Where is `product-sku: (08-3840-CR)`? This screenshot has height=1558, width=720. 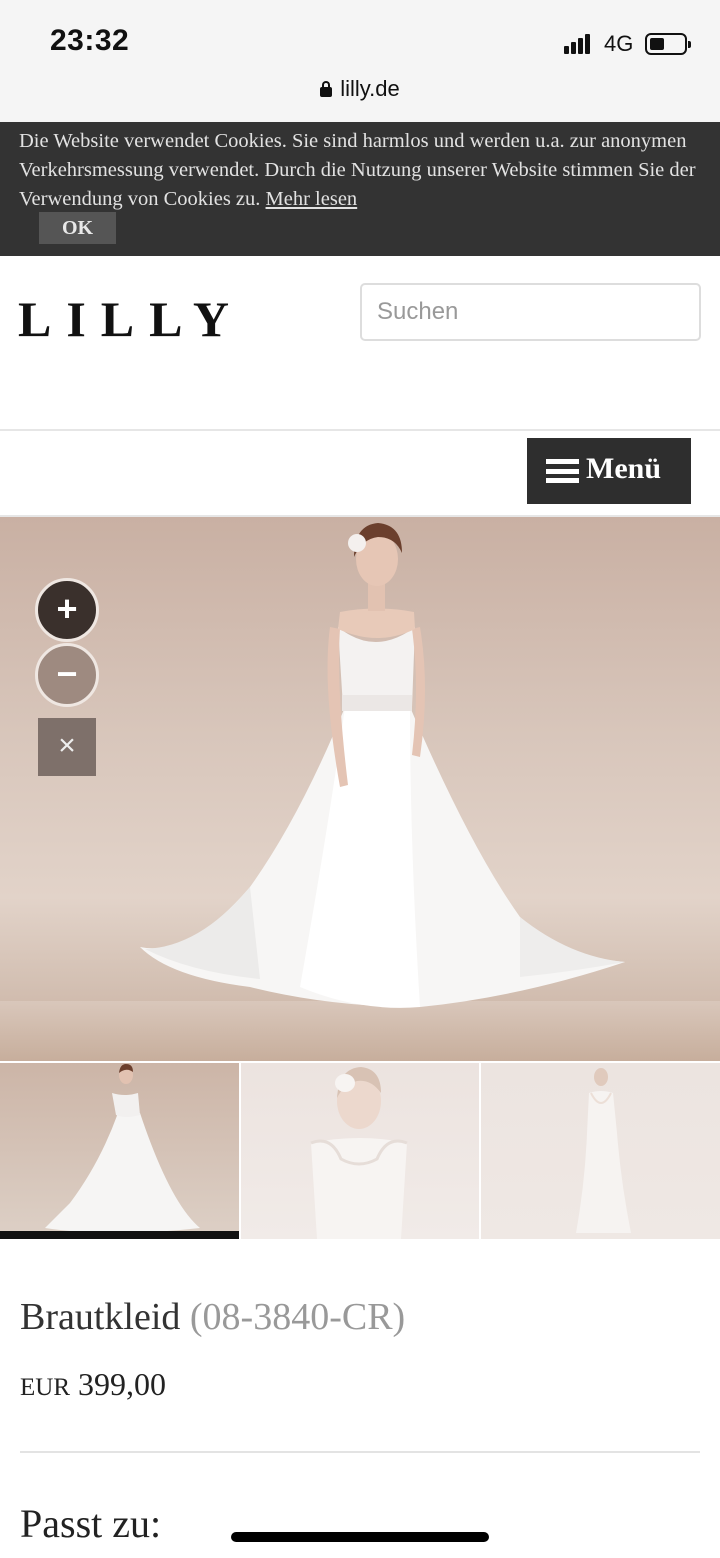
product-sku: (08-3840-CR) is located at coordinates (297, 1317).